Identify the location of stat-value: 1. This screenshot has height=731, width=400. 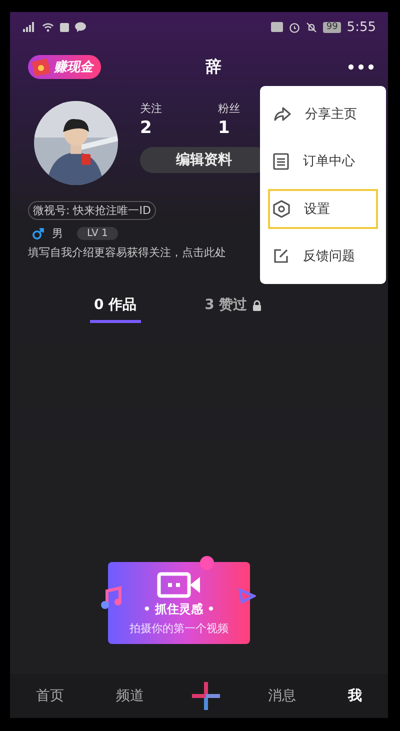
(224, 128).